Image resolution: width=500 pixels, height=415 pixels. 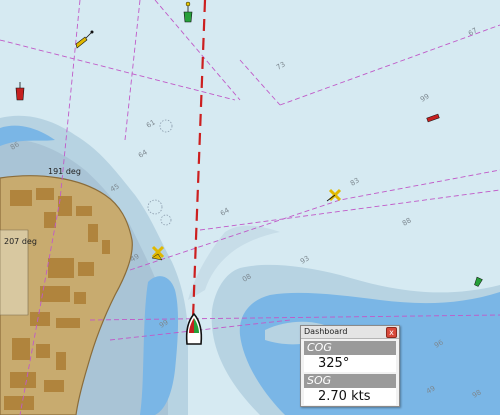 What do you see at coordinates (64, 171) in the screenshot?
I see `bearing-label: 191 deg` at bounding box center [64, 171].